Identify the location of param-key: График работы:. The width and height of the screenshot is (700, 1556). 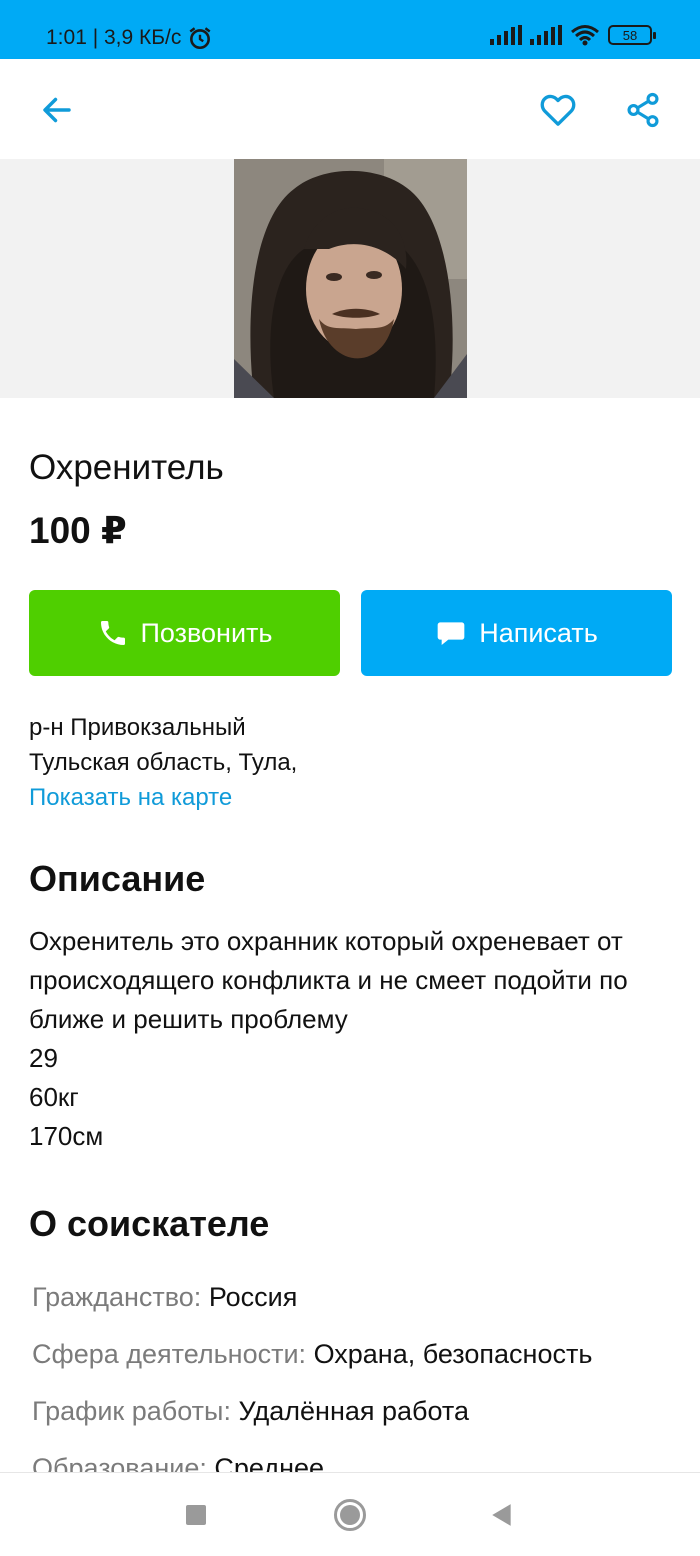
(131, 1411).